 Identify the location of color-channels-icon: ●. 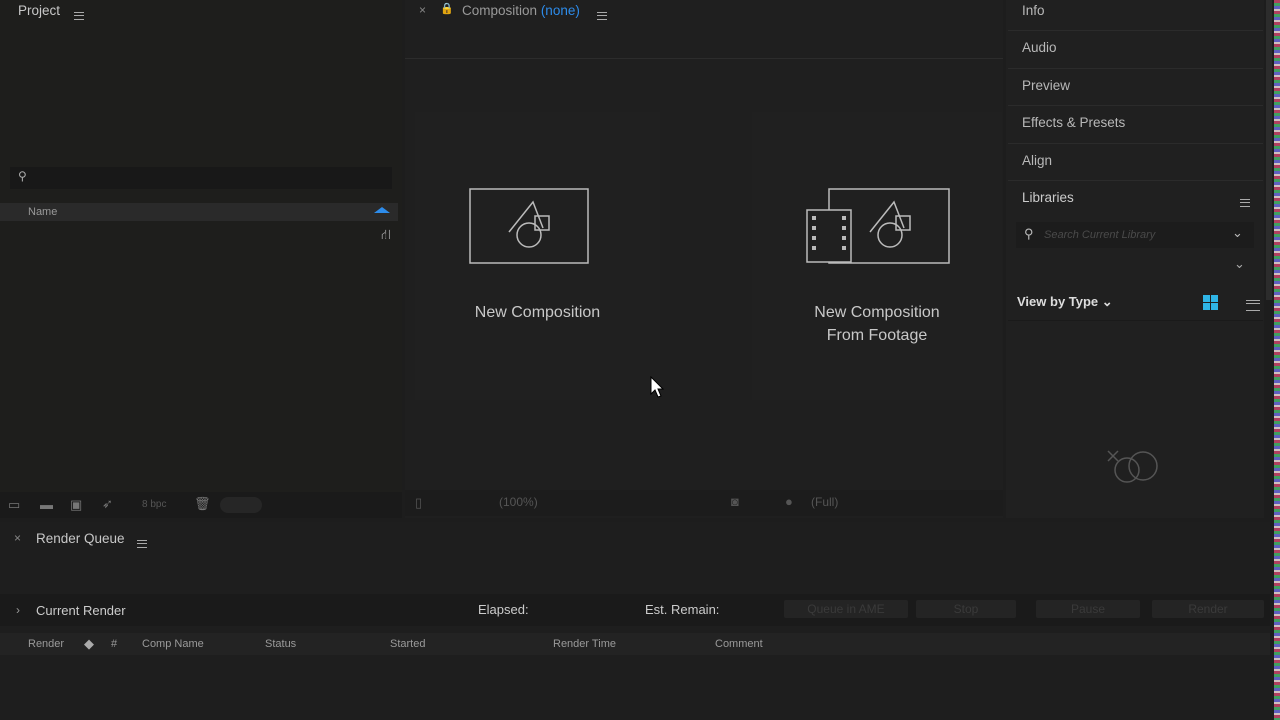
(789, 501).